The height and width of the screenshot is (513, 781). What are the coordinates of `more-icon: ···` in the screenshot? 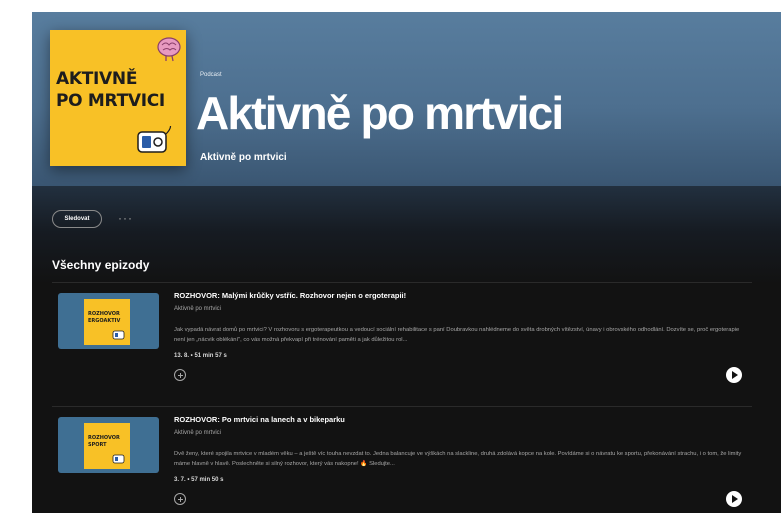 It's located at (125, 218).